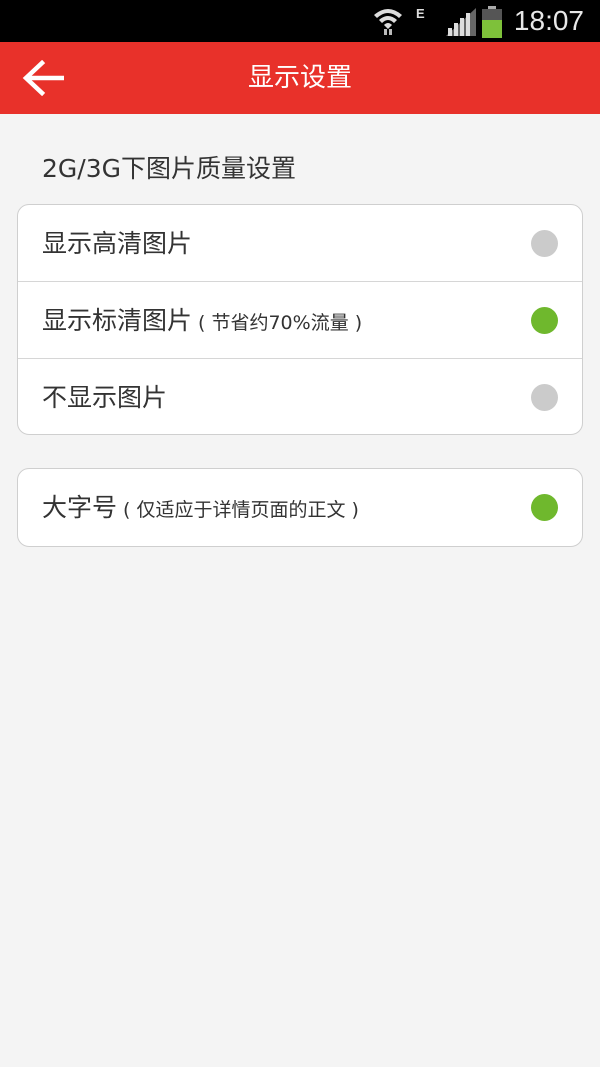  I want to click on option-note: ( 节省约70%流量 ), so click(280, 323).